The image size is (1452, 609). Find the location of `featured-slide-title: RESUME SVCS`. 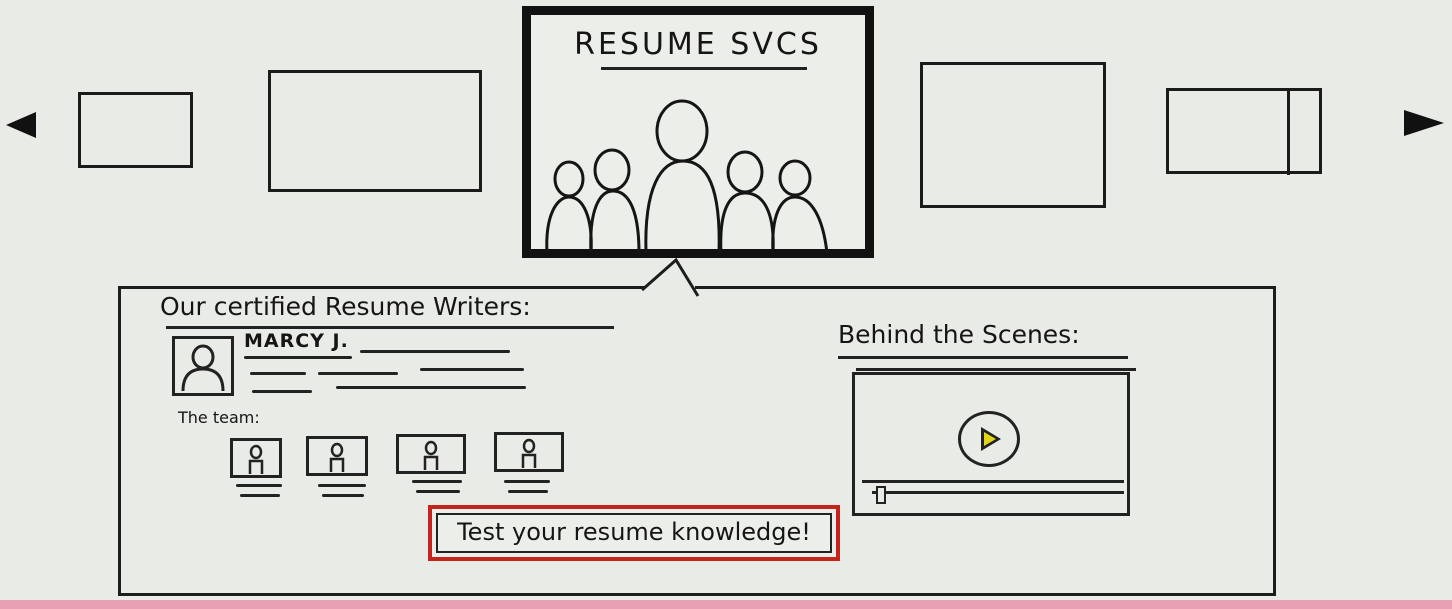

featured-slide-title: RESUME SVCS is located at coordinates (698, 44).